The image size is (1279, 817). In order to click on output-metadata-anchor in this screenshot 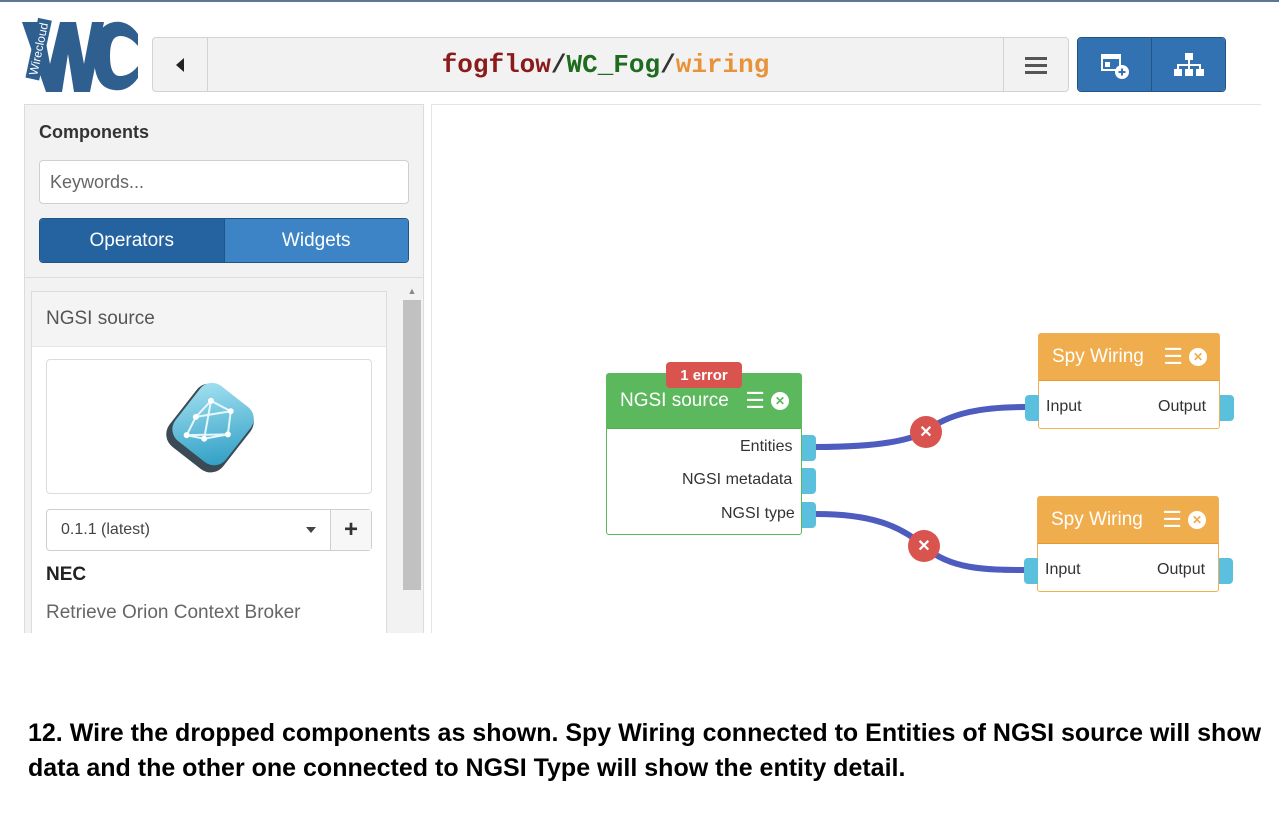, I will do `click(809, 481)`.